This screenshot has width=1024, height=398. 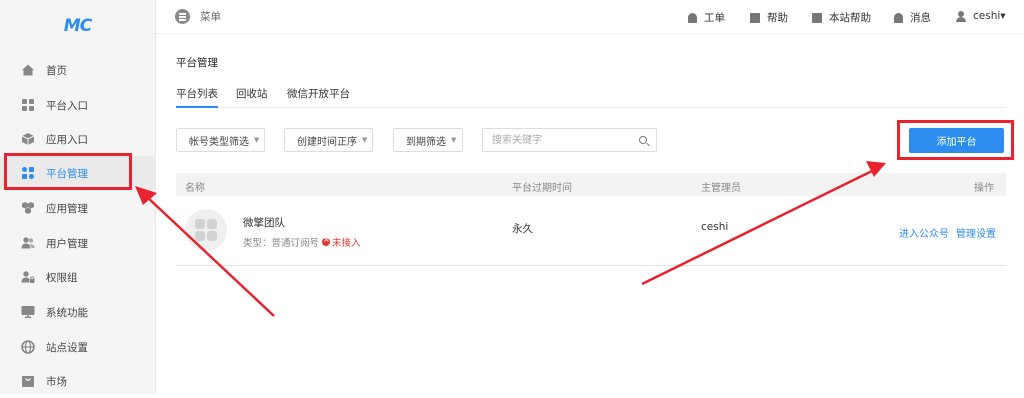 I want to click on arrow-line-add-button, so click(x=757, y=227).